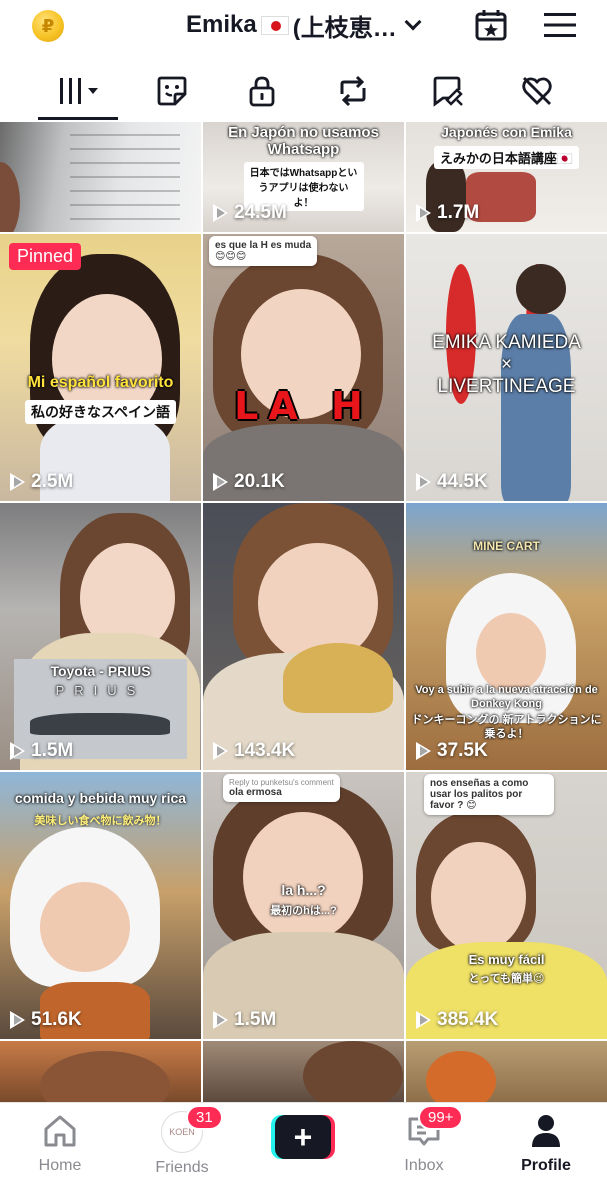  What do you see at coordinates (100, 412) in the screenshot?
I see `video-subcaption: 私の好きなスペイン語` at bounding box center [100, 412].